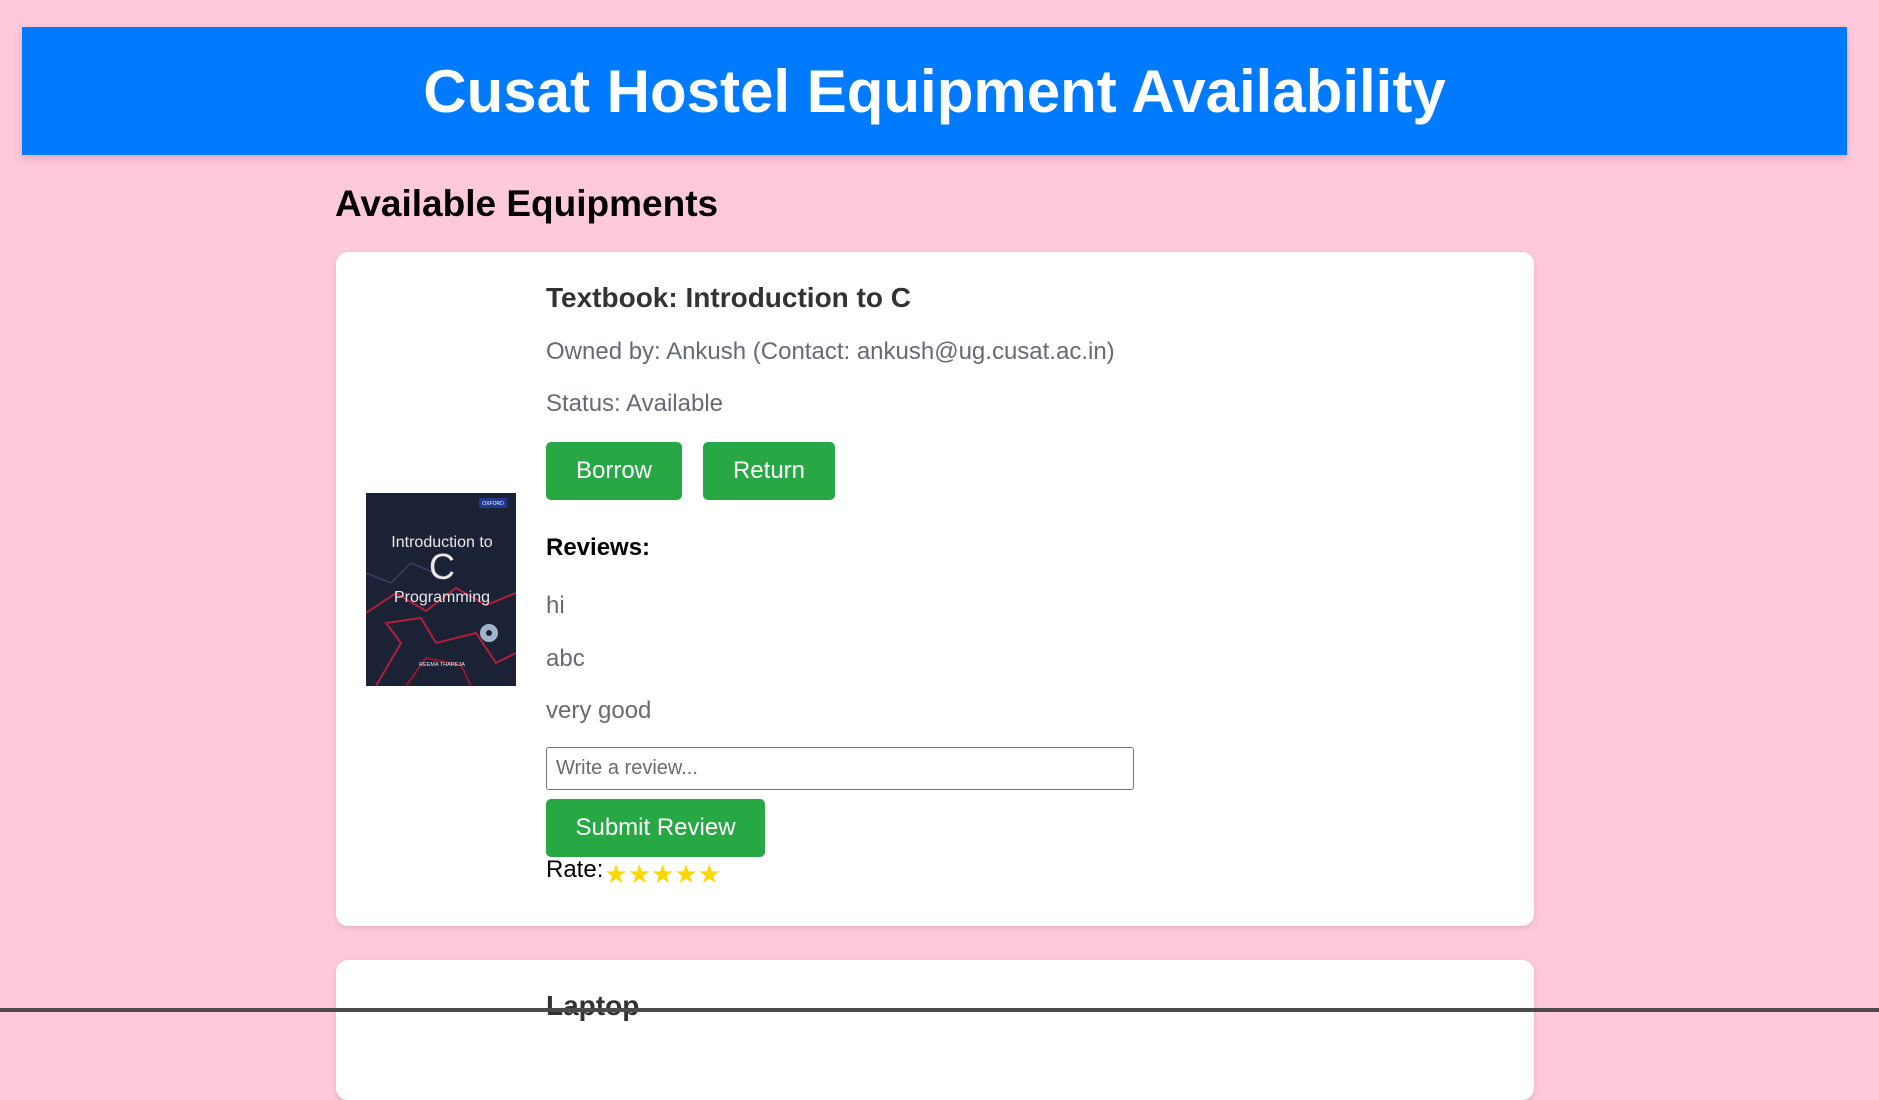 The image size is (1879, 1100). Describe the element at coordinates (442, 566) in the screenshot. I see `cover-big-letter: C` at that location.